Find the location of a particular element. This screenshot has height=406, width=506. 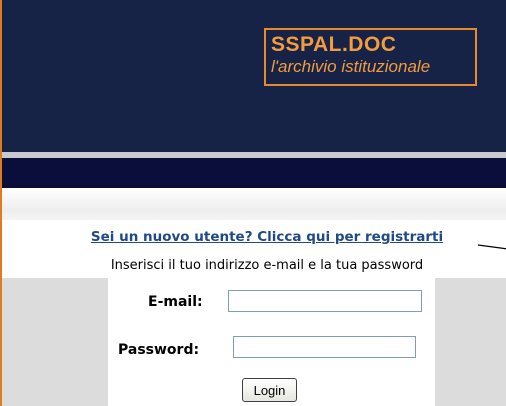

email-label: E-mail: is located at coordinates (175, 302).